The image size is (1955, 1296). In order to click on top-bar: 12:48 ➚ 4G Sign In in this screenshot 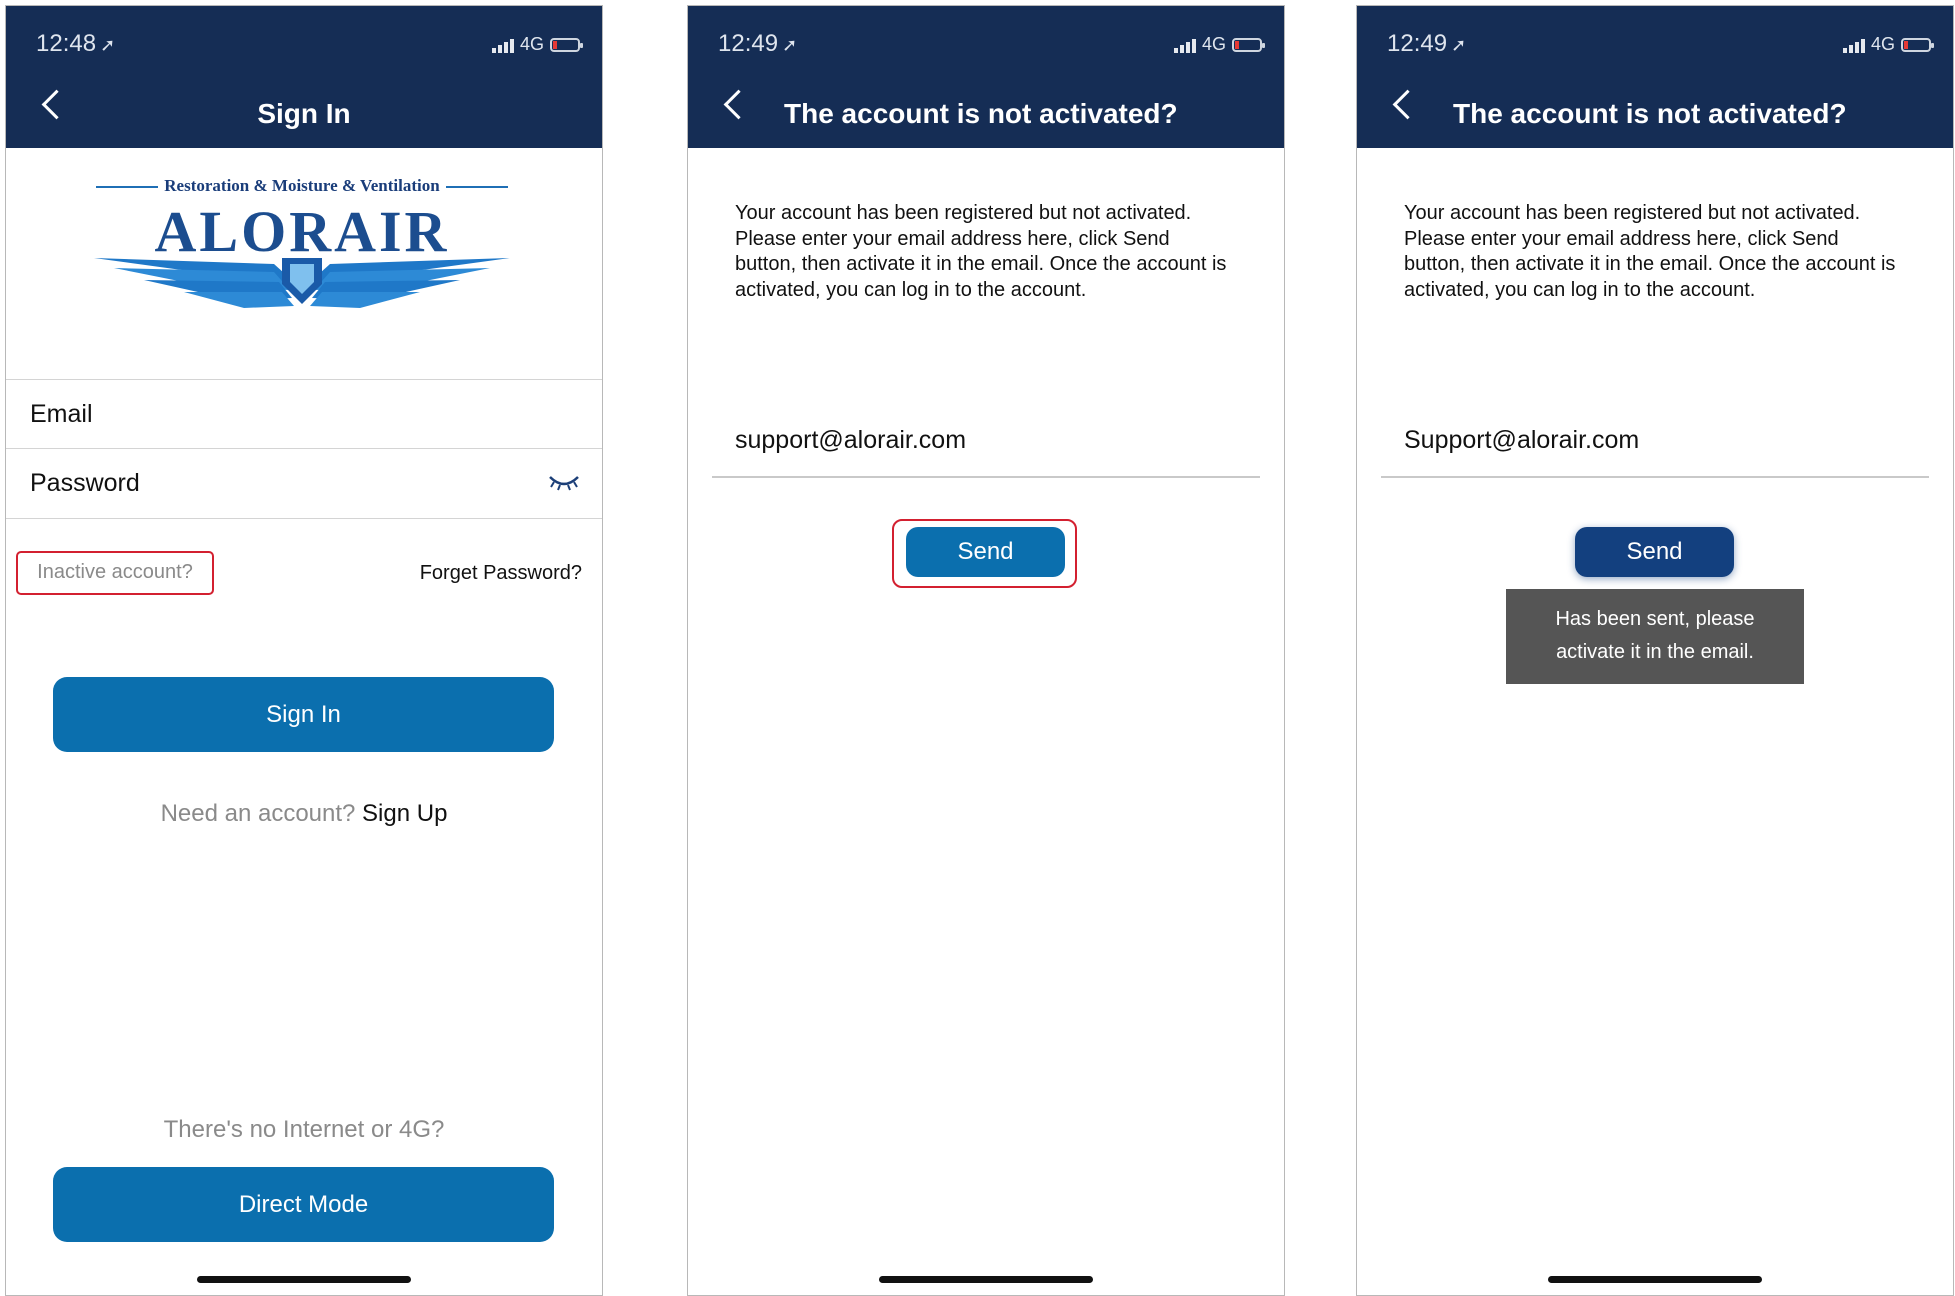, I will do `click(304, 77)`.